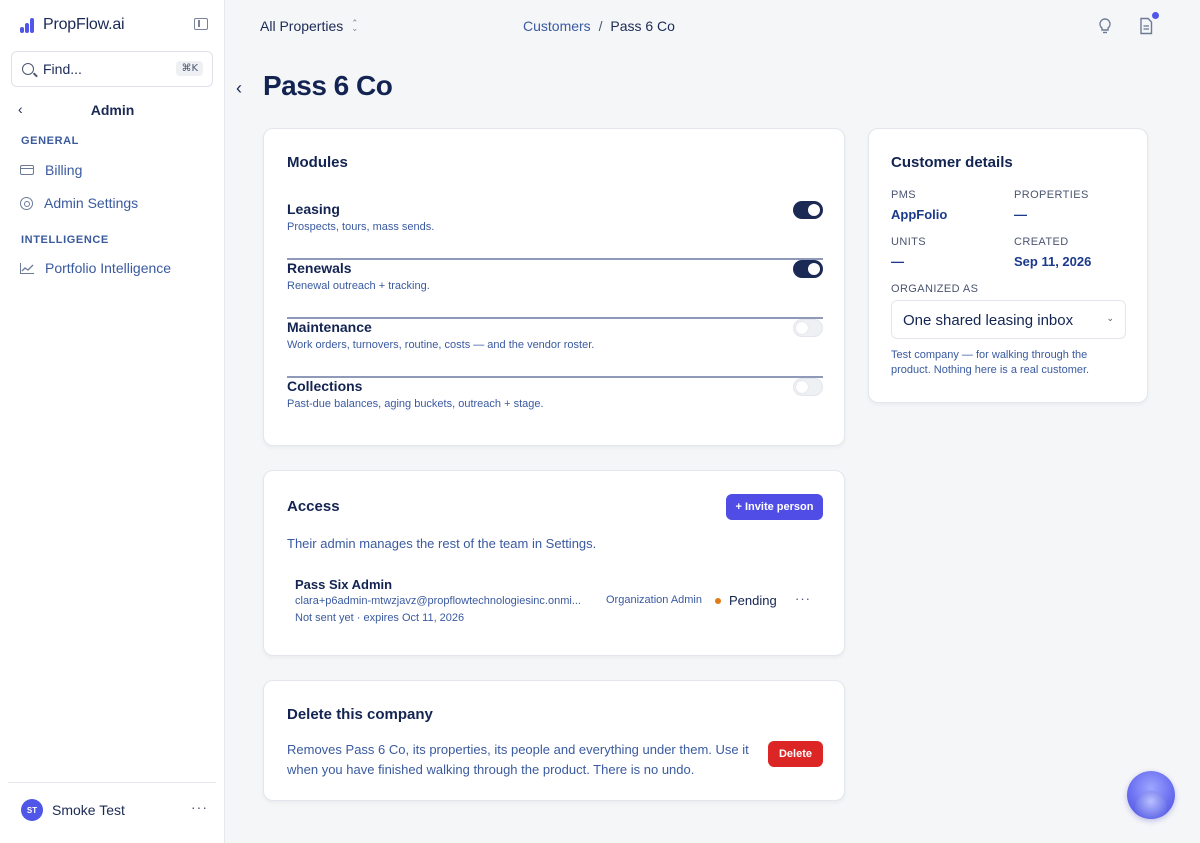  What do you see at coordinates (1155, 15) in the screenshot?
I see `notification-dot` at bounding box center [1155, 15].